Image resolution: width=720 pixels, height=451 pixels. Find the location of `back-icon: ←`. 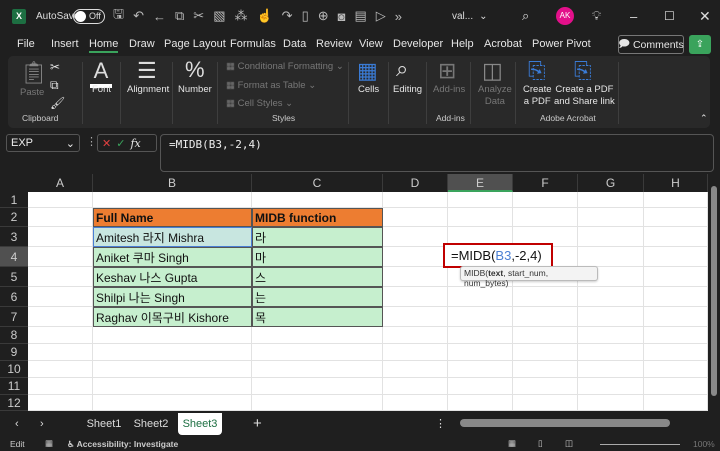

back-icon: ← is located at coordinates (159, 16).